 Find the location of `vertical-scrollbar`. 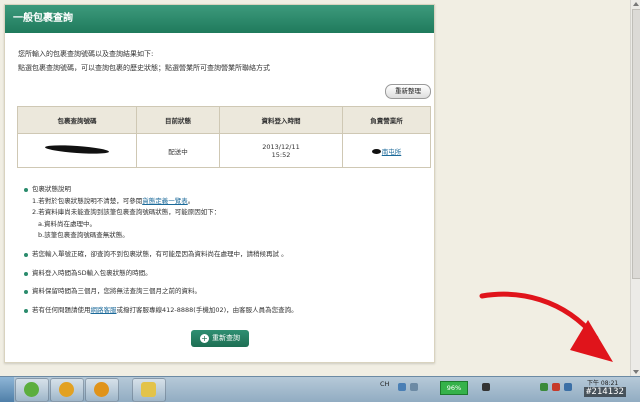

vertical-scrollbar is located at coordinates (635, 188).